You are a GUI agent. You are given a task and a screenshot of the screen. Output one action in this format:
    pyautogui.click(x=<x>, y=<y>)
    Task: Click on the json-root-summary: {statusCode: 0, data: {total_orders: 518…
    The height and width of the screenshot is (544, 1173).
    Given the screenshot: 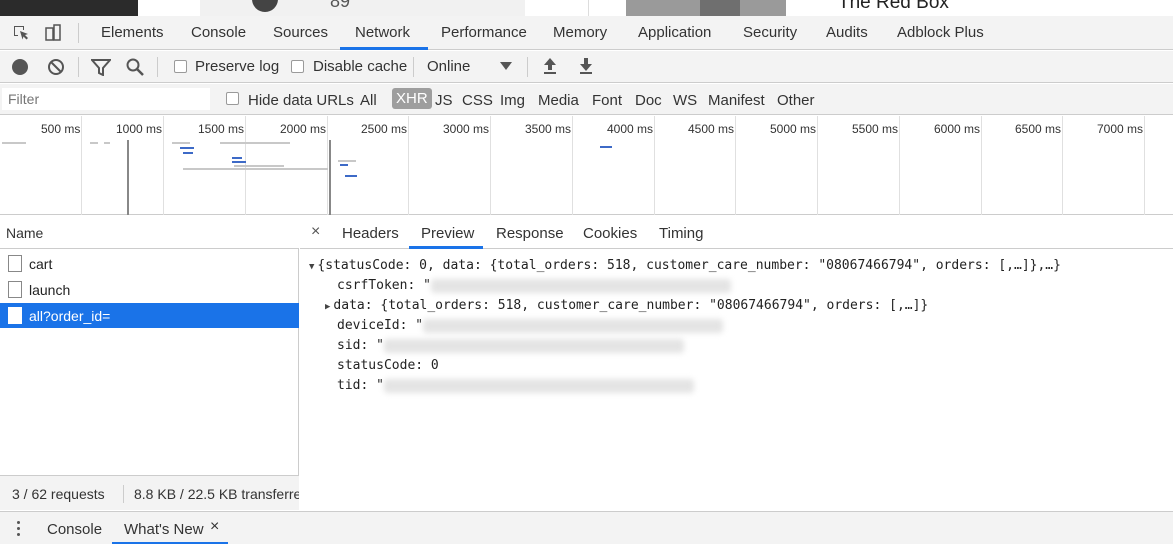 What is the action you would take?
    pyautogui.click(x=689, y=265)
    